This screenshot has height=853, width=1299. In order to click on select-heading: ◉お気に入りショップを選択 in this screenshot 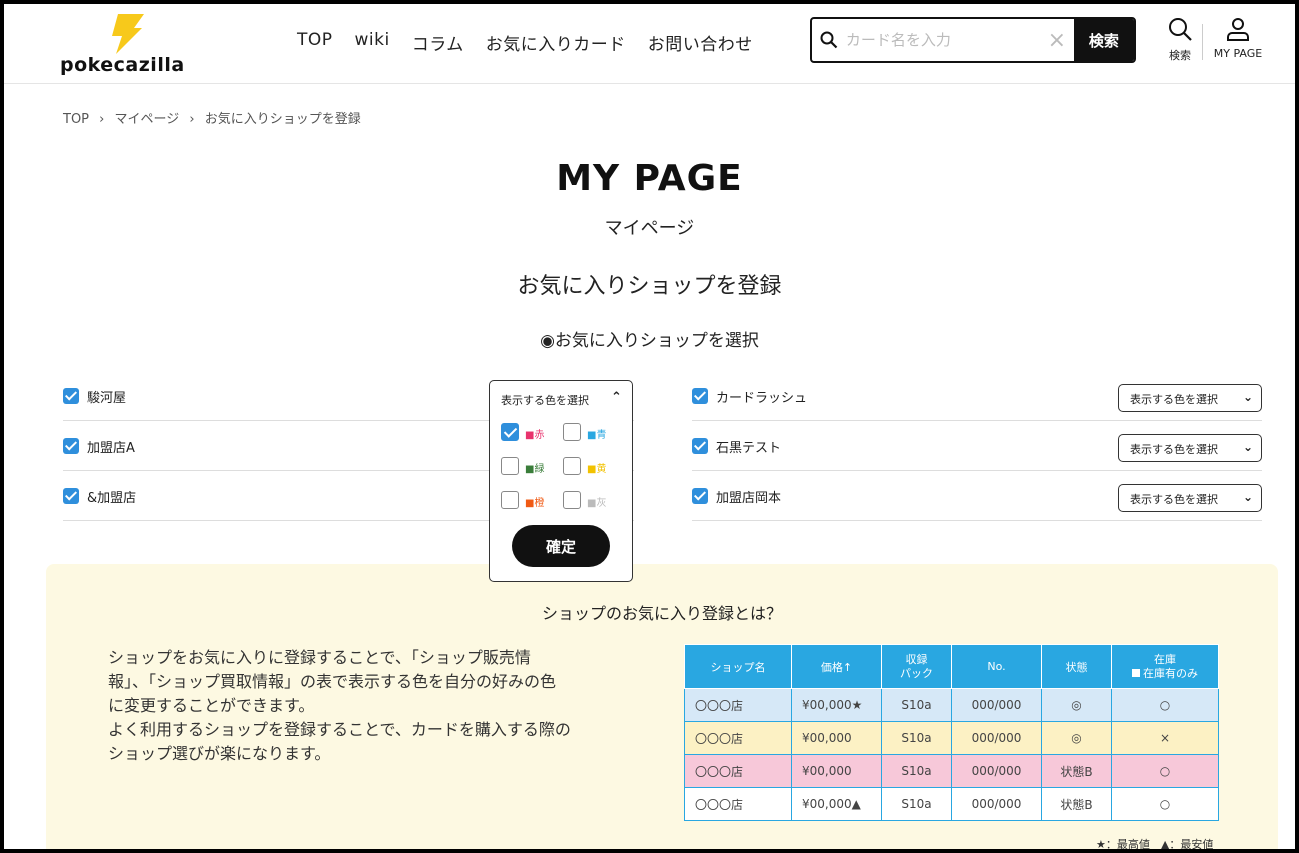, I will do `click(649, 341)`.